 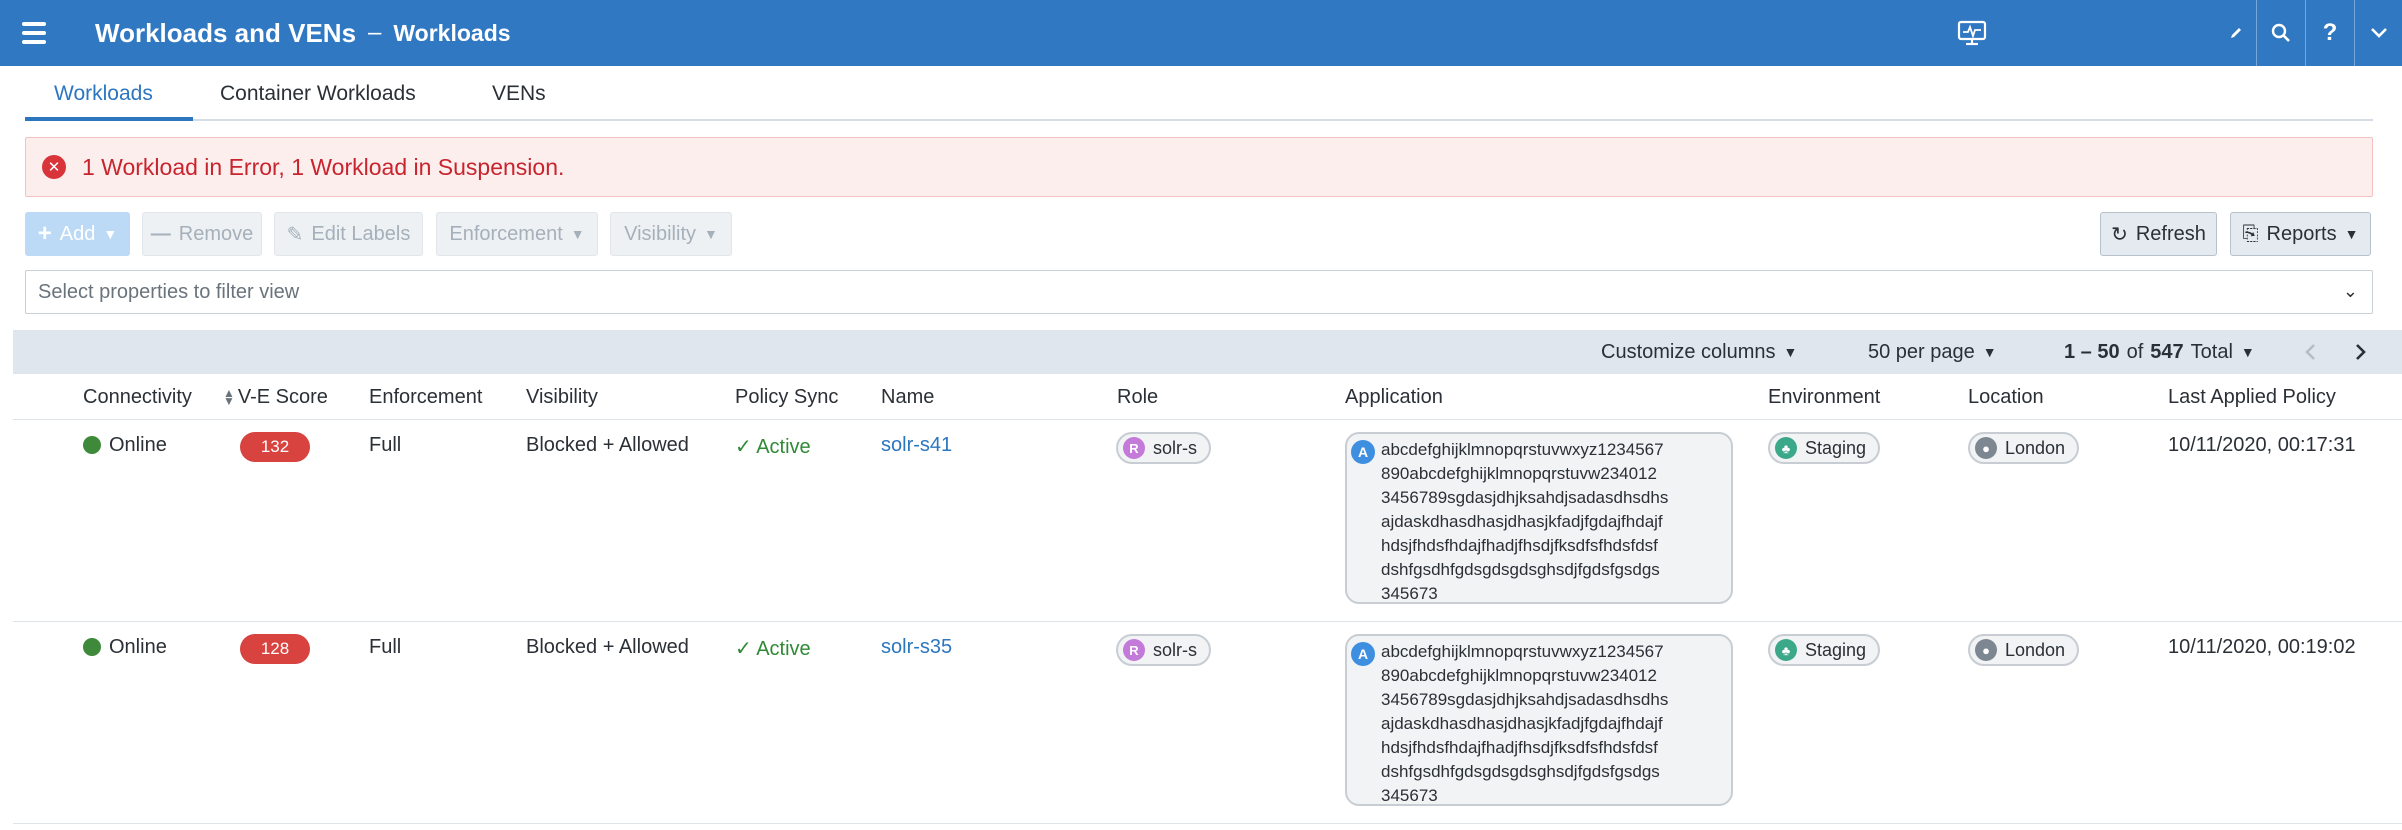 What do you see at coordinates (2170, 233) in the screenshot?
I see `refresh-label: Refresh` at bounding box center [2170, 233].